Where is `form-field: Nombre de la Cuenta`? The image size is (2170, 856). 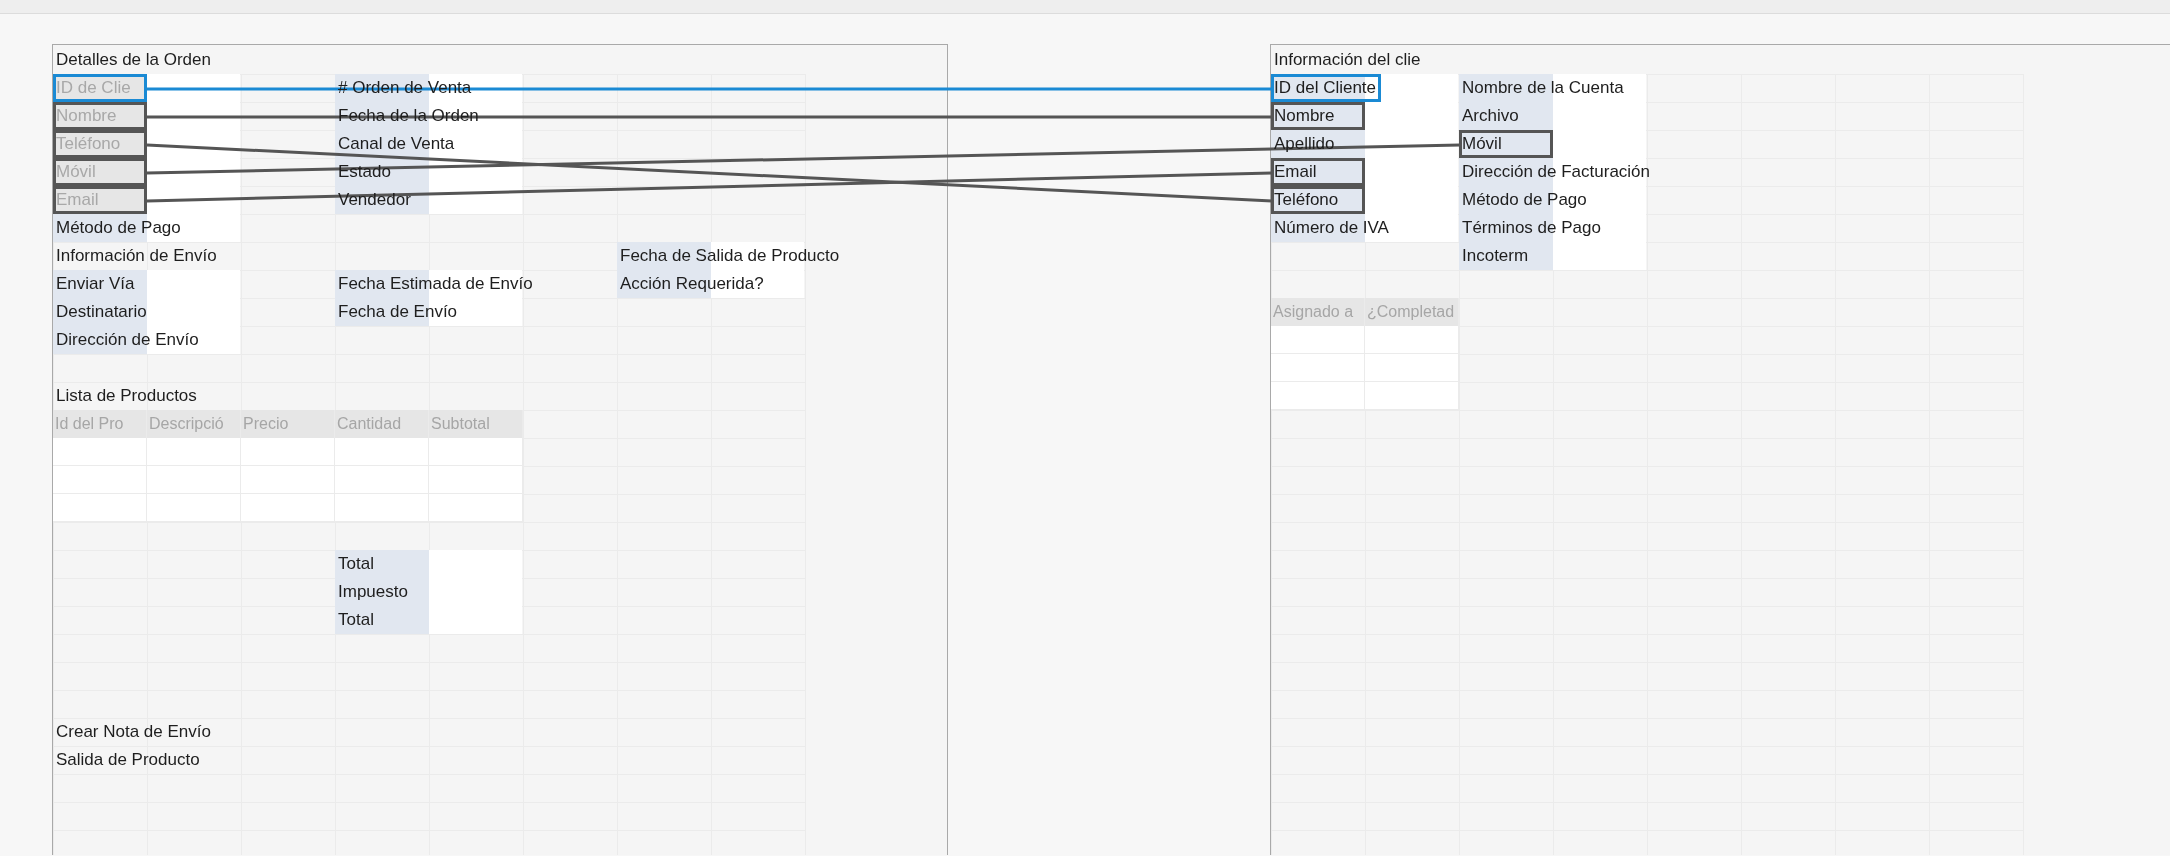
form-field: Nombre de la Cuenta is located at coordinates (1553, 88).